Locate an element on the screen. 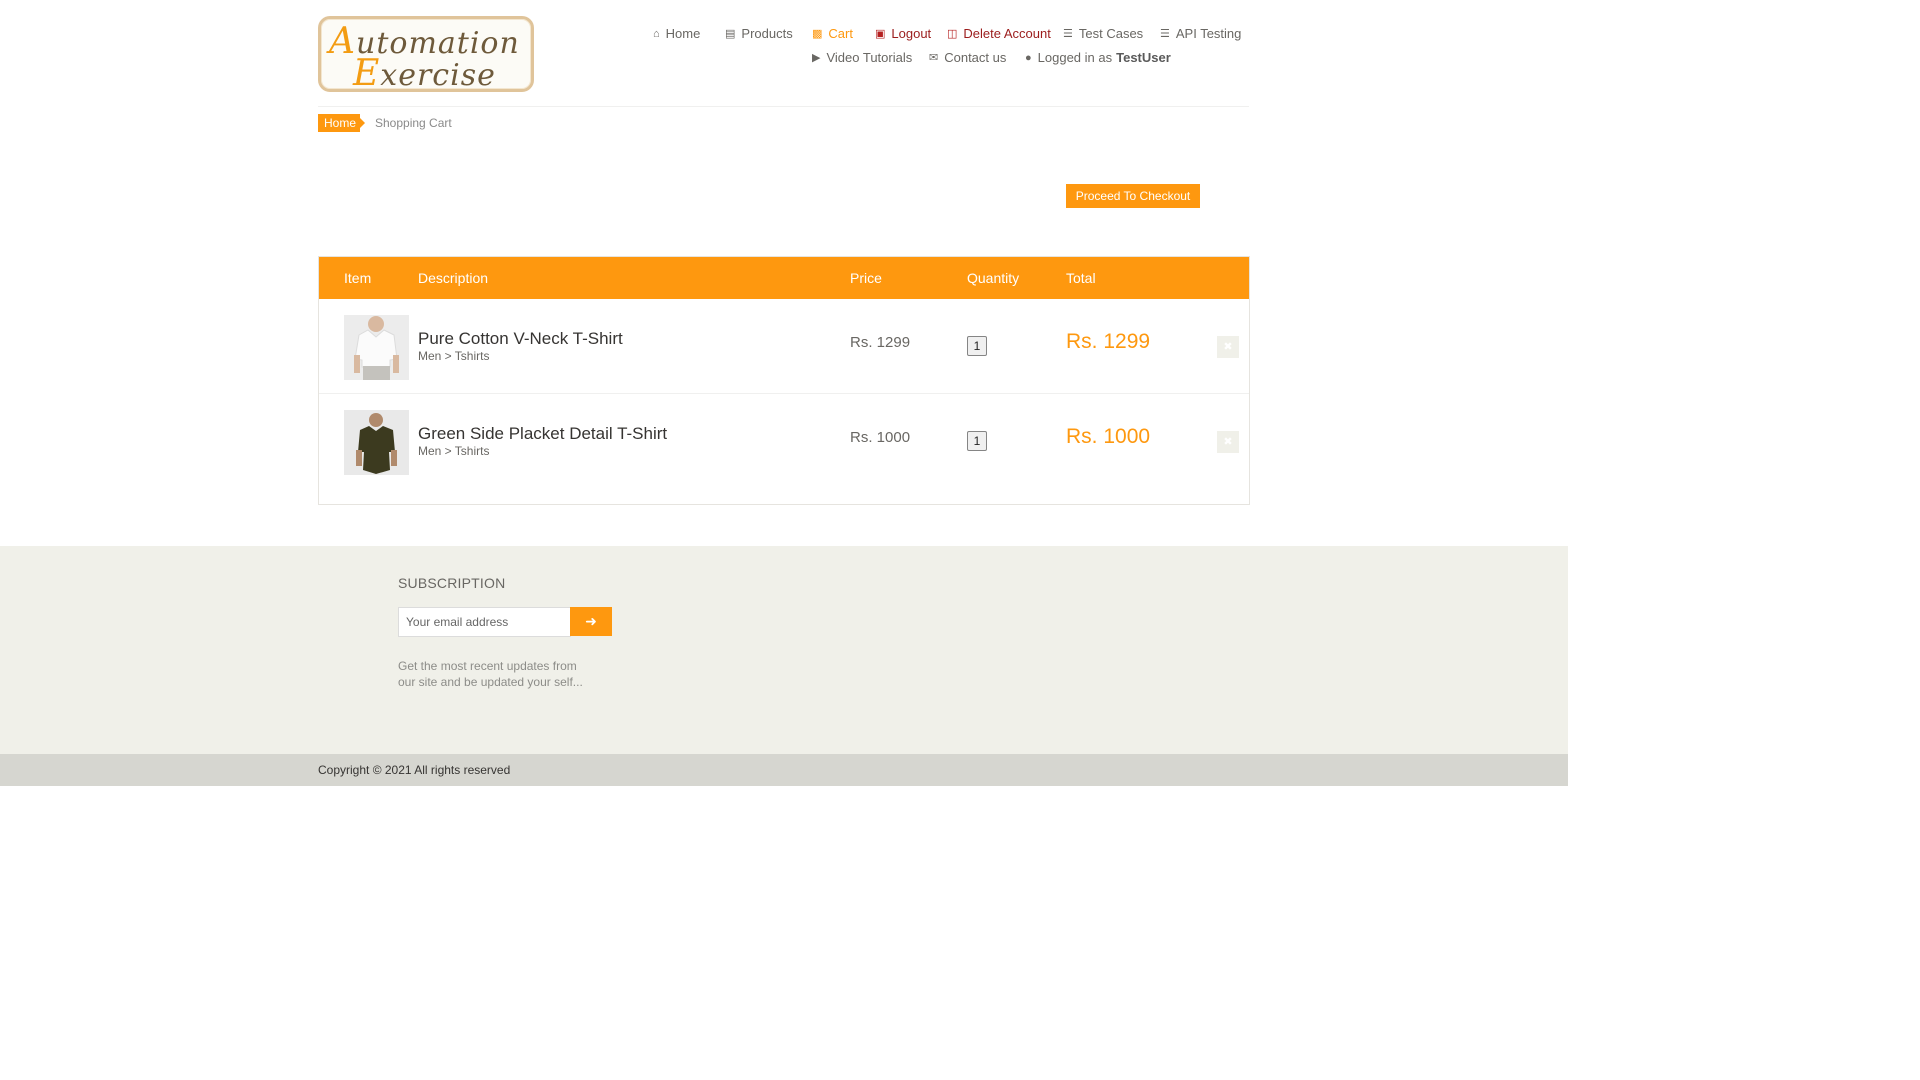 The image size is (1920, 1080). header-total: Total is located at coordinates (1081, 278).